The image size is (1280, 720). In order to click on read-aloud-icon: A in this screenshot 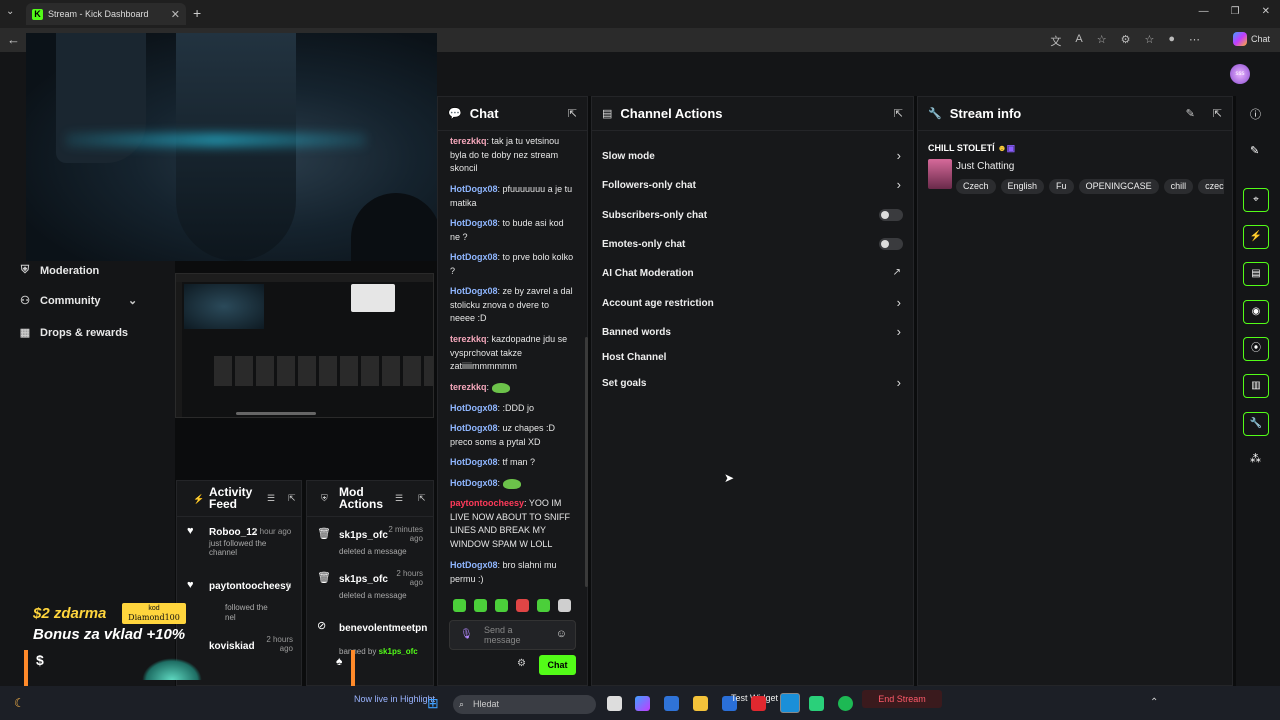, I will do `click(1078, 41)`.